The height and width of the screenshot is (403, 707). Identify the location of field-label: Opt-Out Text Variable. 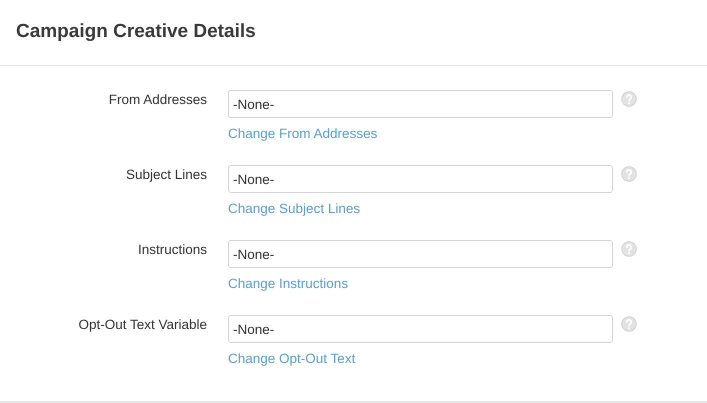
(142, 325).